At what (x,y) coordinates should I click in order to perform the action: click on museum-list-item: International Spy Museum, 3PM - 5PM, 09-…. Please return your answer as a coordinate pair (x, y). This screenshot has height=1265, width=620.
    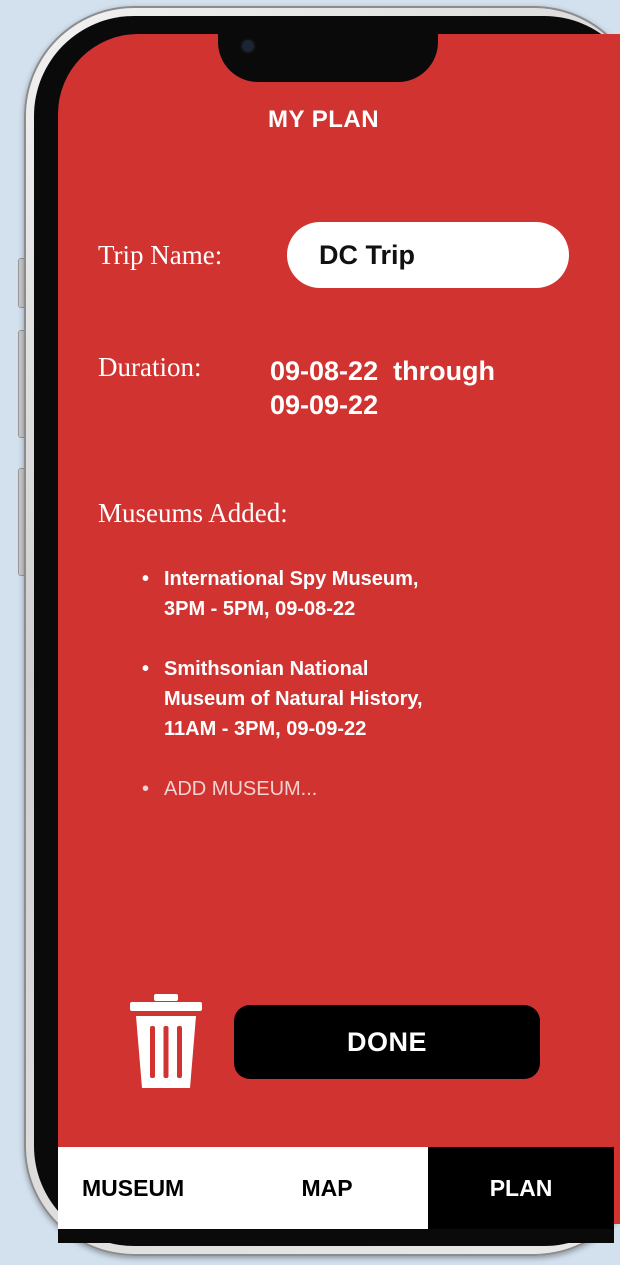
    Looking at the image, I should click on (330, 594).